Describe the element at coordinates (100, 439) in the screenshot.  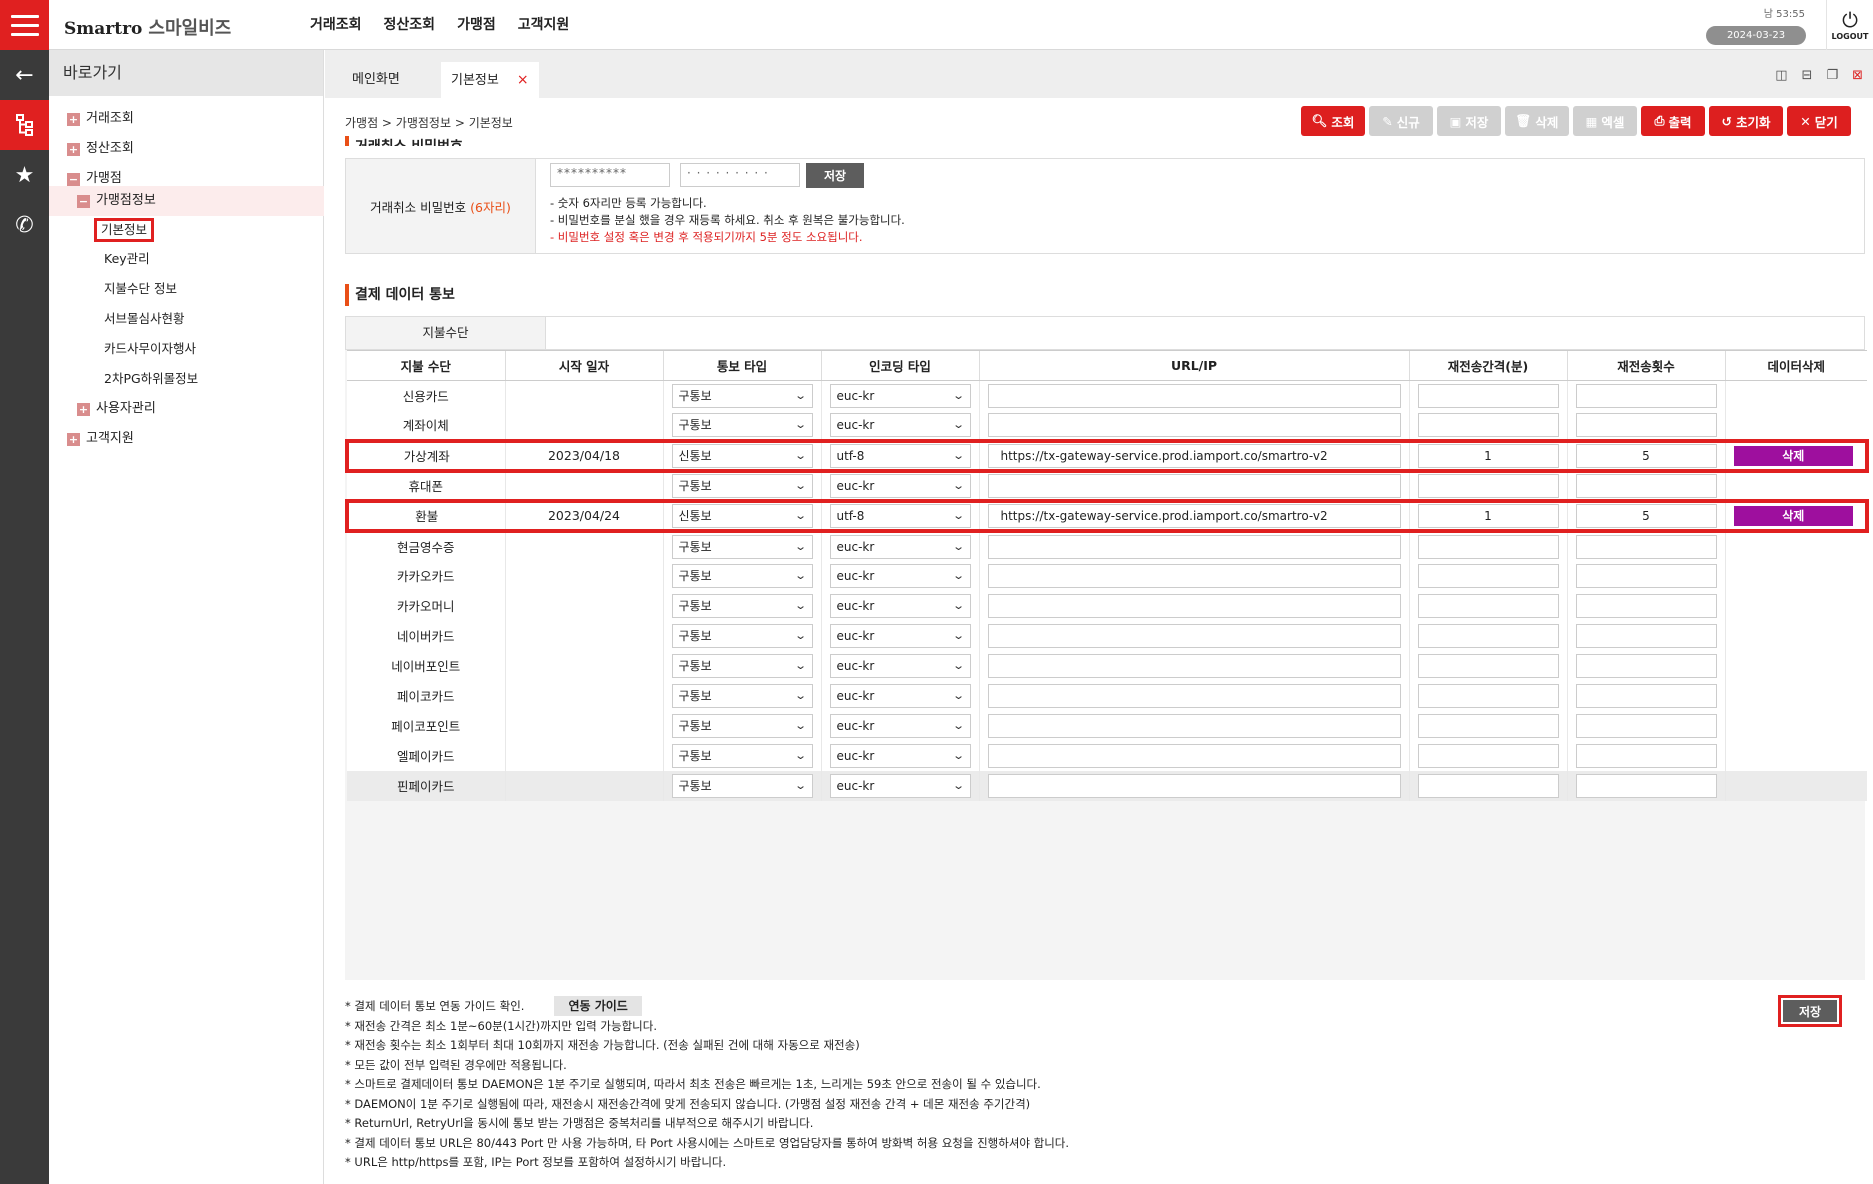
I see `tree-item-support: + 고객지원` at that location.